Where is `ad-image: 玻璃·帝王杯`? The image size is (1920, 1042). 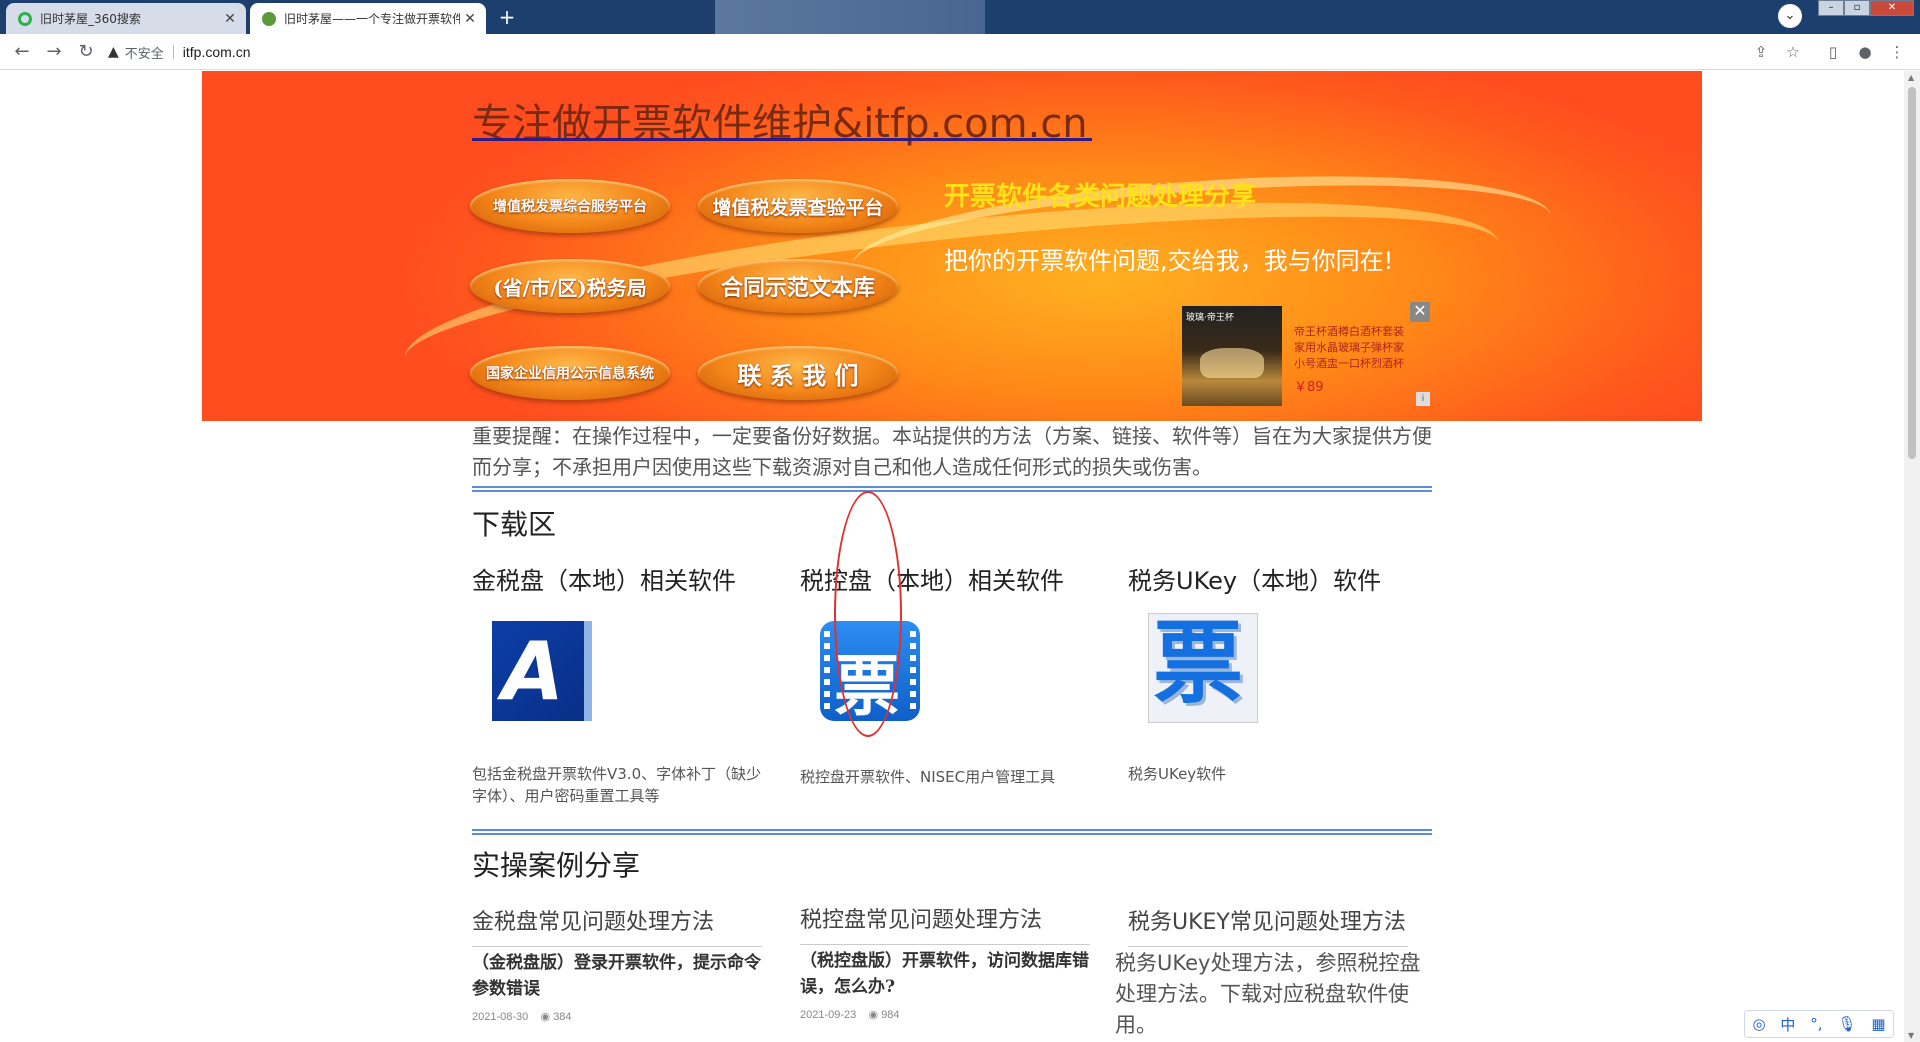 ad-image: 玻璃·帝王杯 is located at coordinates (1232, 356).